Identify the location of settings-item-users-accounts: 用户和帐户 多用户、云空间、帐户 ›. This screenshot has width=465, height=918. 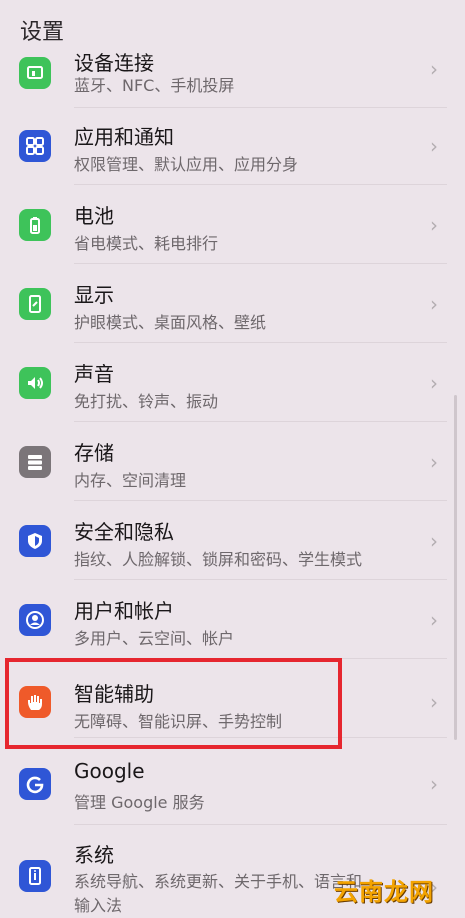
(232, 619).